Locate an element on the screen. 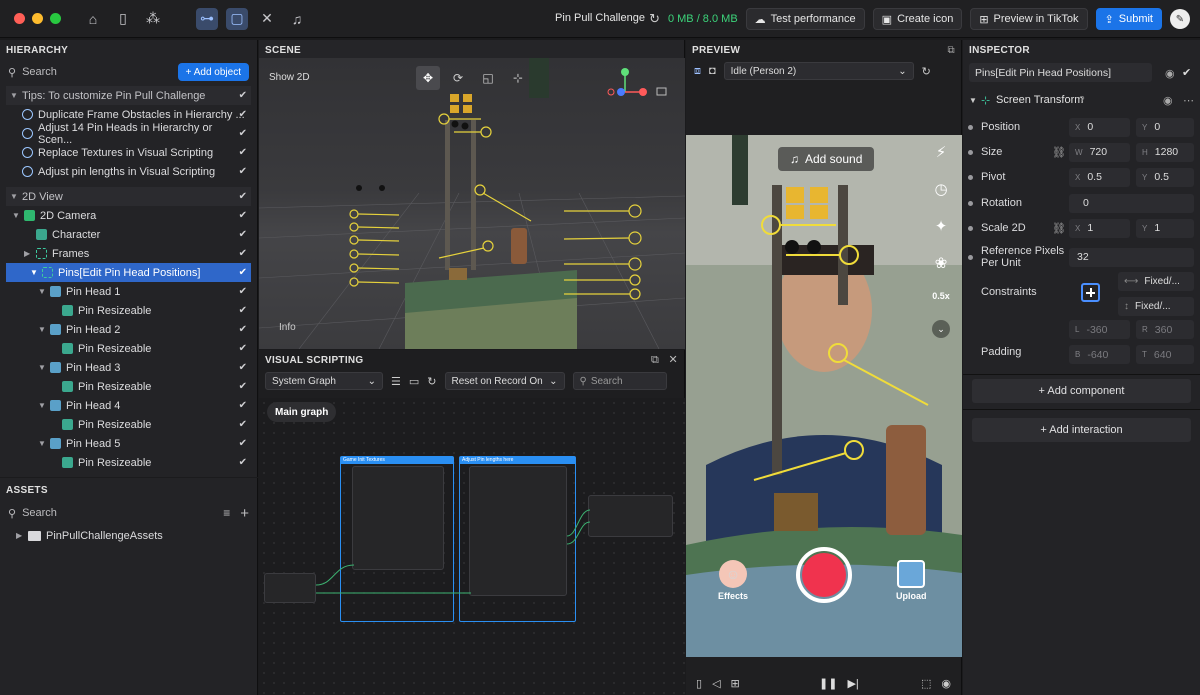 The width and height of the screenshot is (1200, 695). position-x-field: X0 is located at coordinates (1099, 127).